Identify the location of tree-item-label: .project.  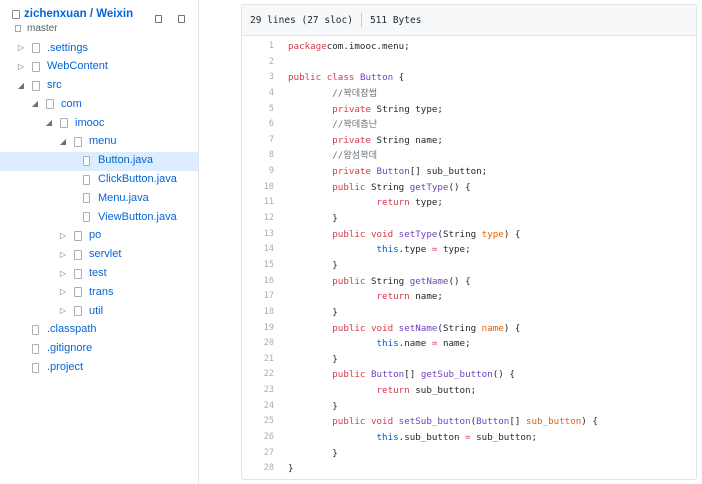
(65, 367).